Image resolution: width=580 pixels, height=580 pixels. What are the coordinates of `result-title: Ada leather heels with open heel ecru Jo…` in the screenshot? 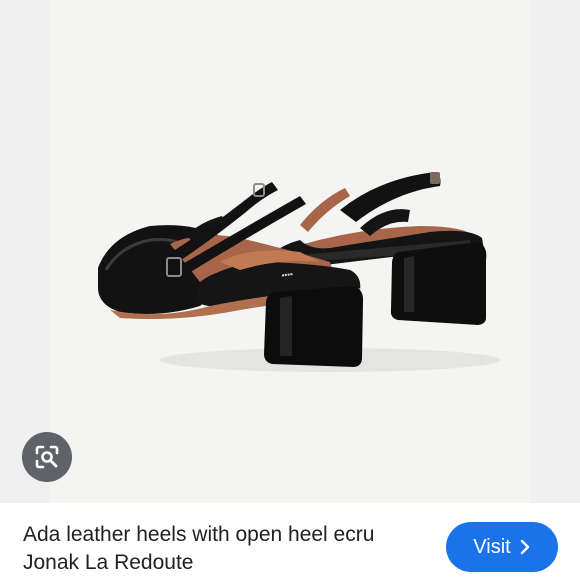 It's located at (228, 549).